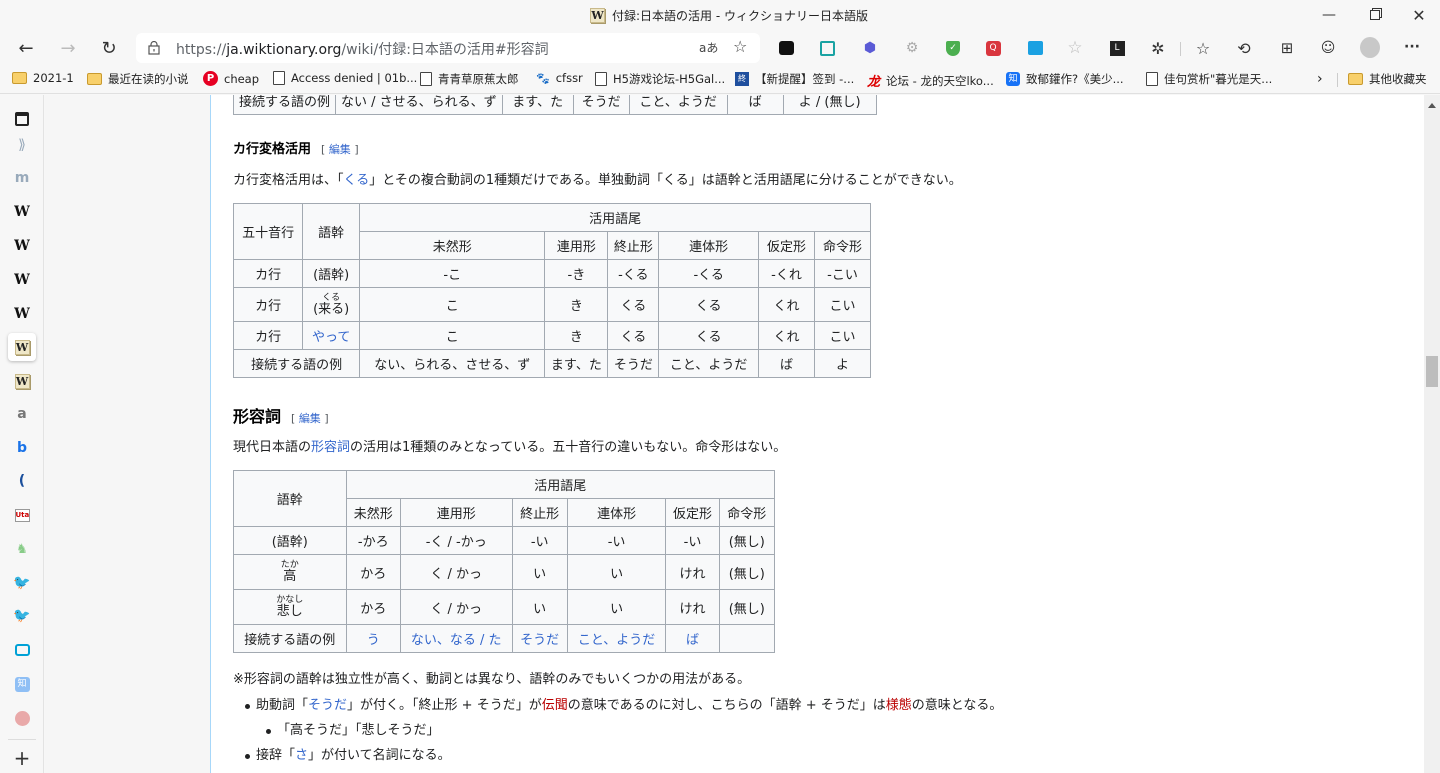 The image size is (1440, 773). I want to click on refresh-button: ↻, so click(109, 48).